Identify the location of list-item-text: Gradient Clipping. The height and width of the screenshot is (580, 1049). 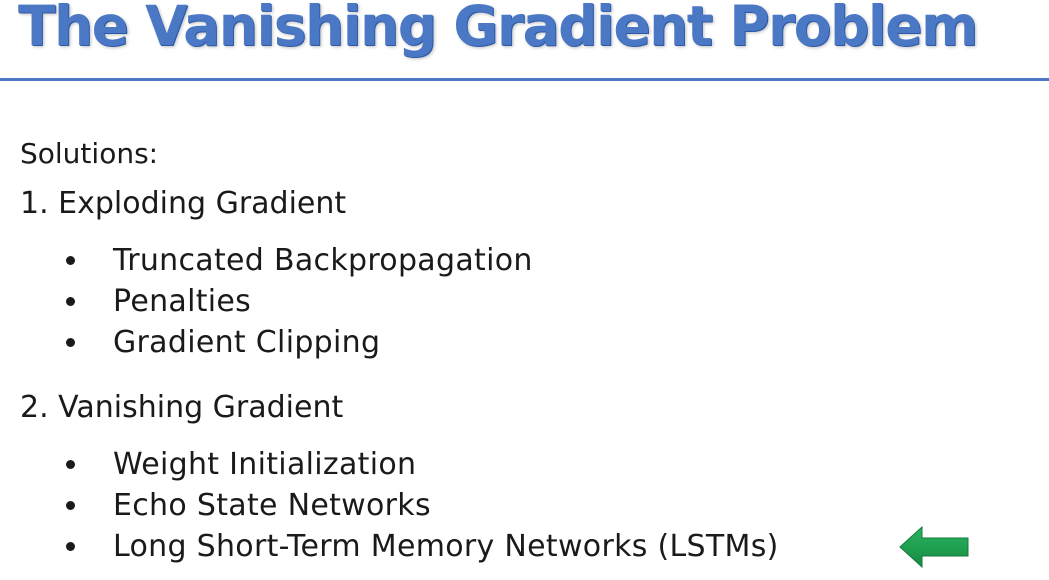
(247, 342).